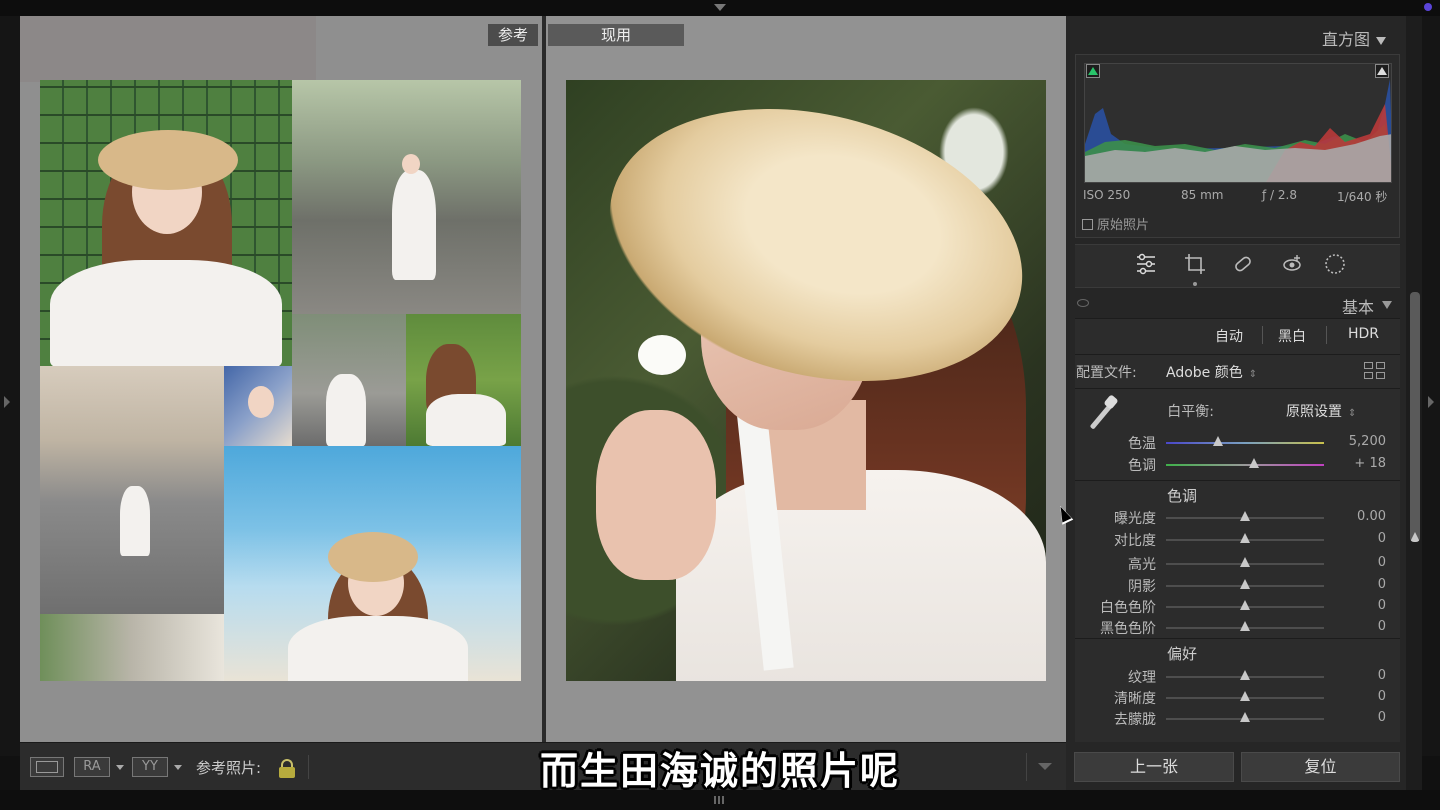 This screenshot has width=1440, height=810. What do you see at coordinates (1135, 541) in the screenshot?
I see `contrast-label: 对比度` at bounding box center [1135, 541].